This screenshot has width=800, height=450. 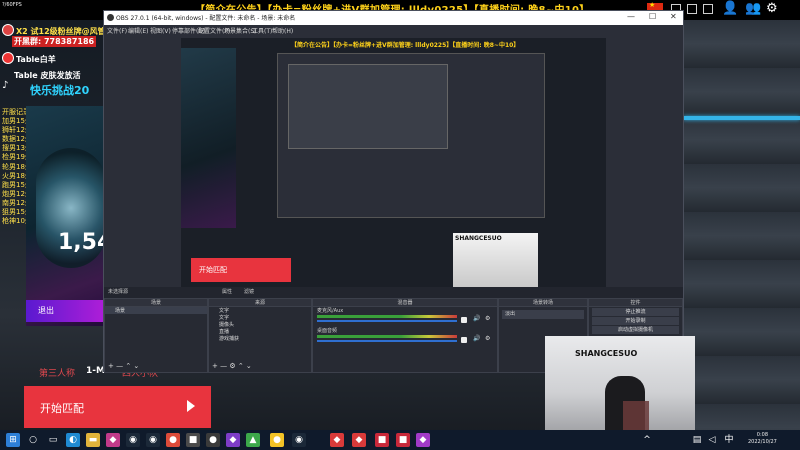 I want to click on search-icon: ○, so click(x=33, y=440).